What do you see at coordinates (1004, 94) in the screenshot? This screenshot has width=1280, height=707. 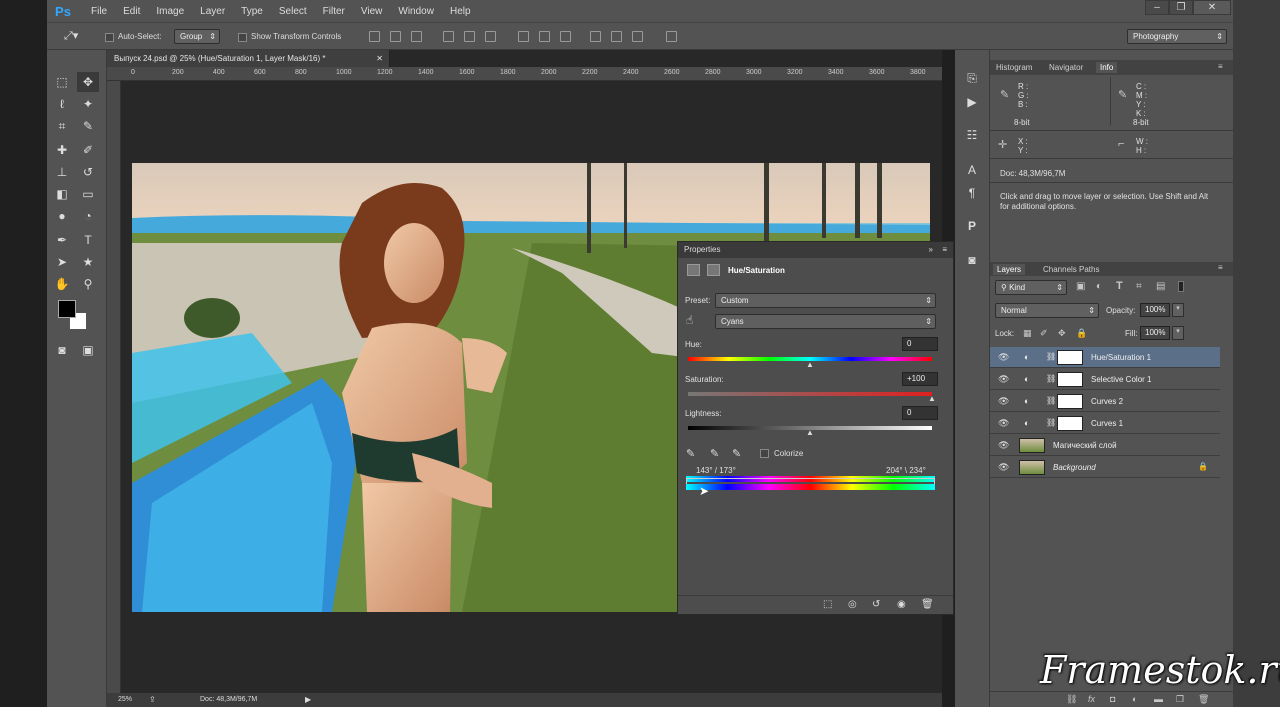 I see `rgb-eyedropper-icon: ✎` at bounding box center [1004, 94].